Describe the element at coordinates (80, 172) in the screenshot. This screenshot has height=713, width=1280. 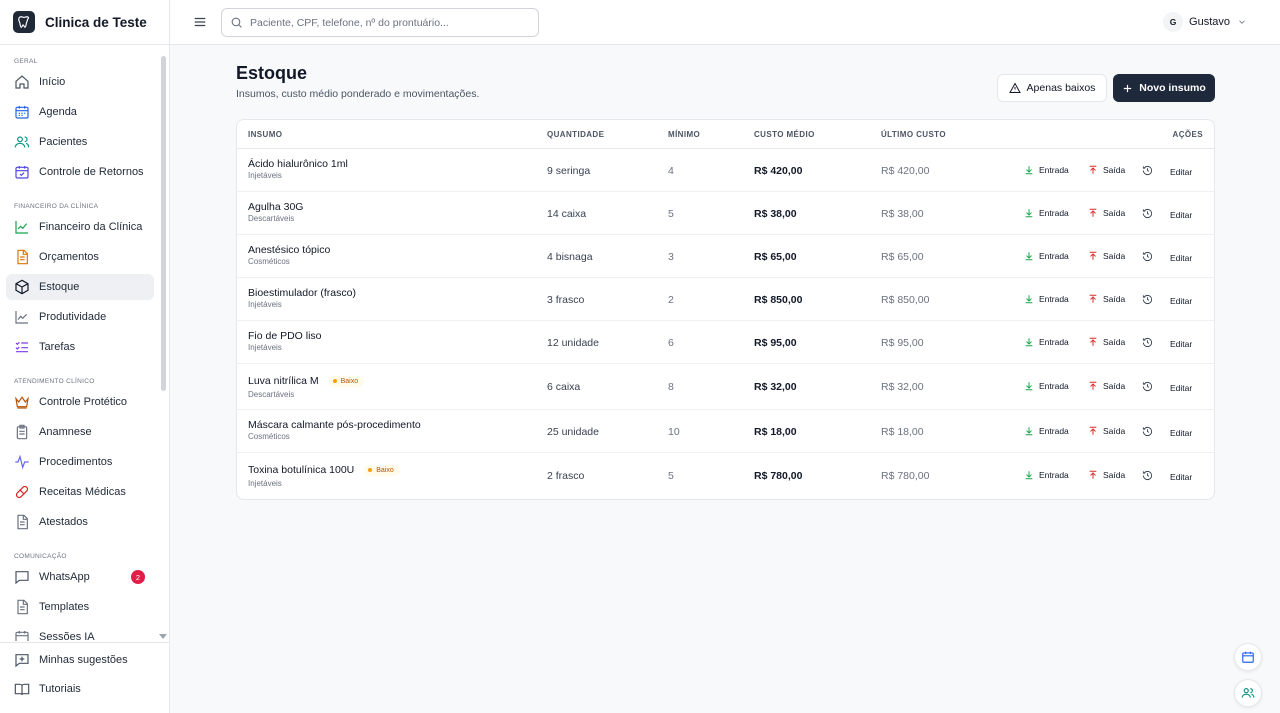
I see `sidebar-item-retornos: Controle de Retornos` at that location.